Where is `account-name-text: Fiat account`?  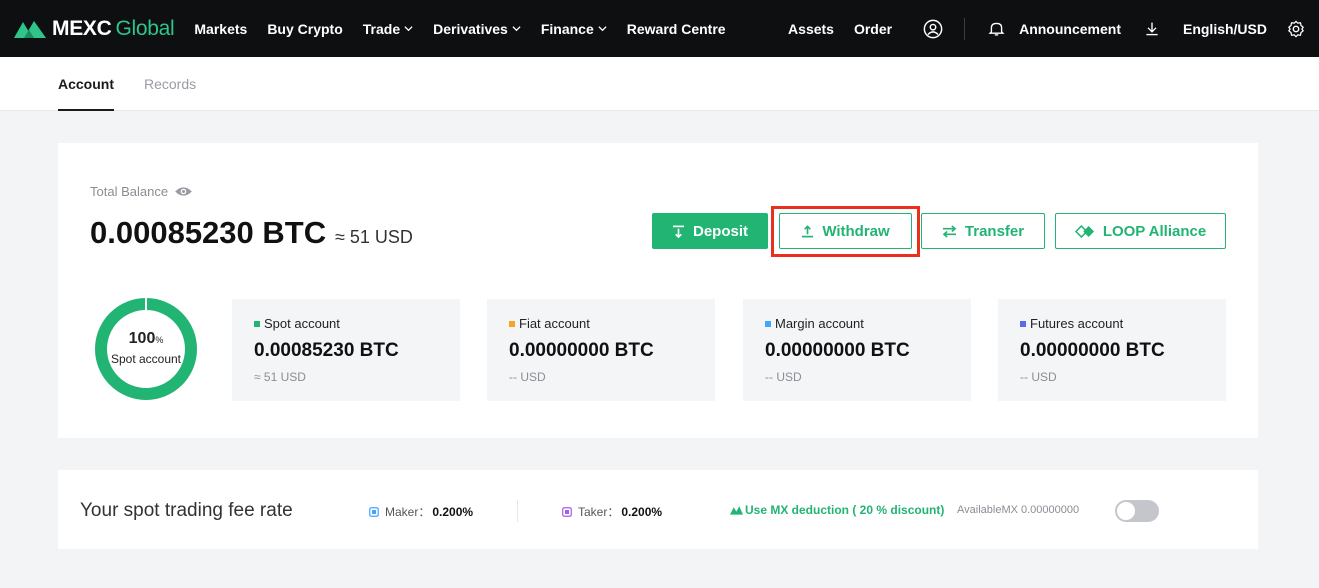 account-name-text: Fiat account is located at coordinates (554, 323).